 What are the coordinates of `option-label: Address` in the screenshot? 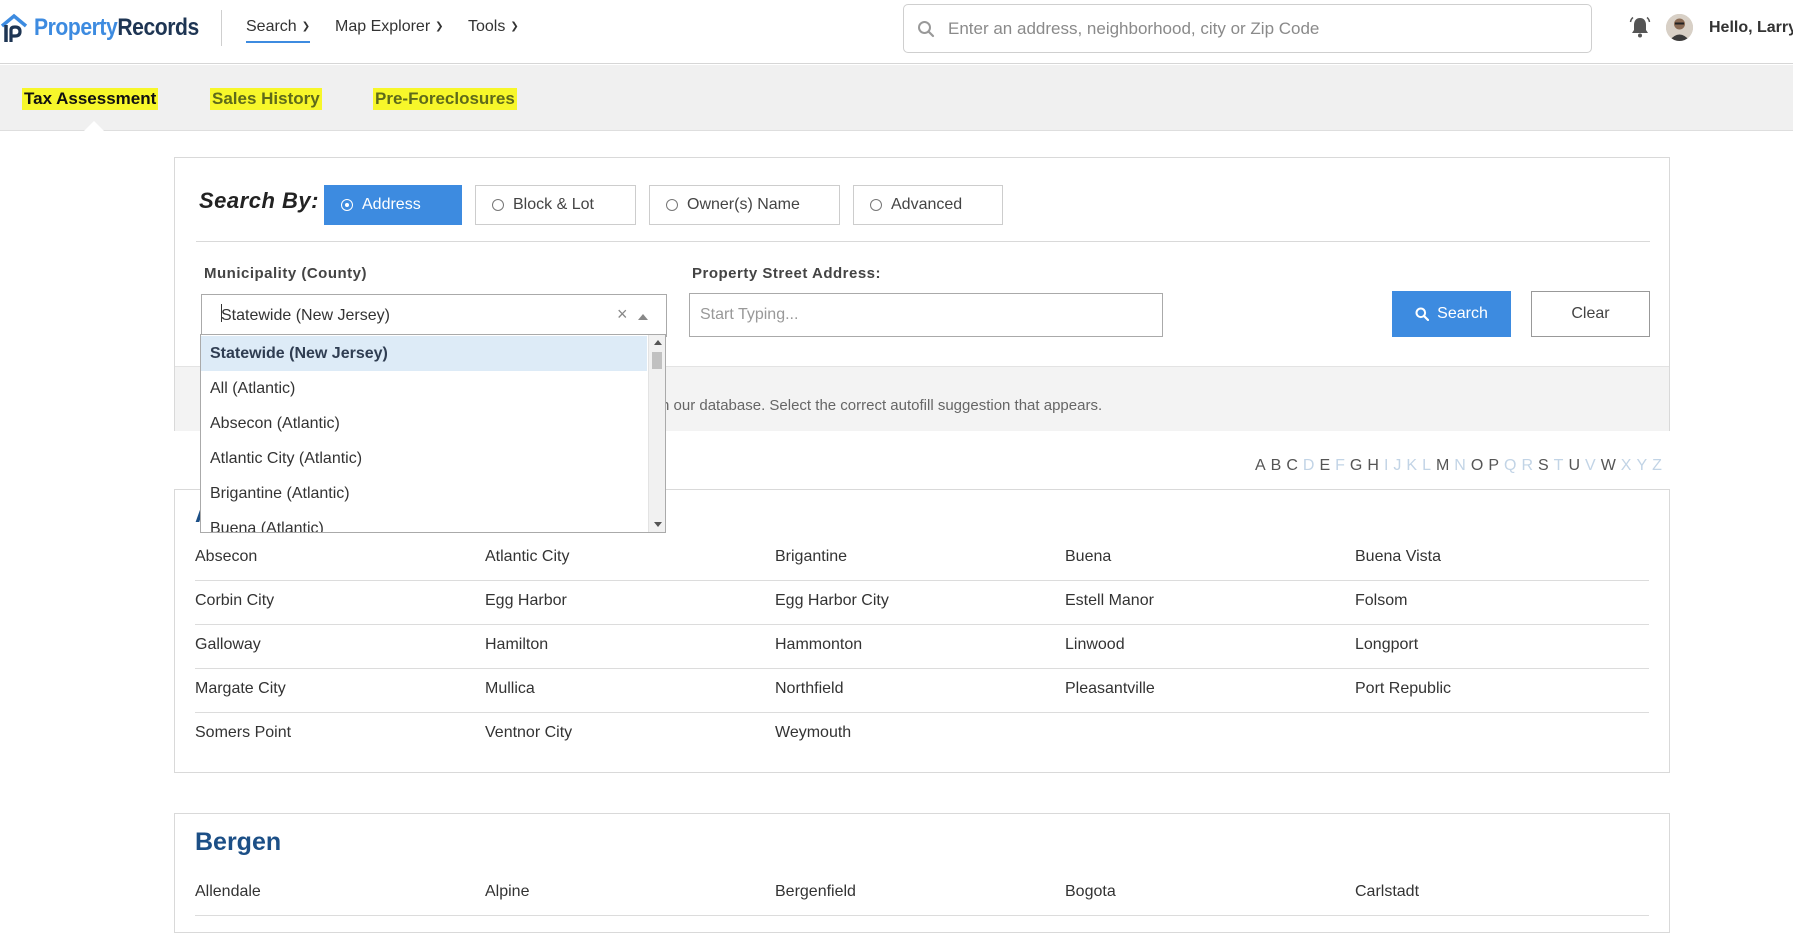 It's located at (391, 204).